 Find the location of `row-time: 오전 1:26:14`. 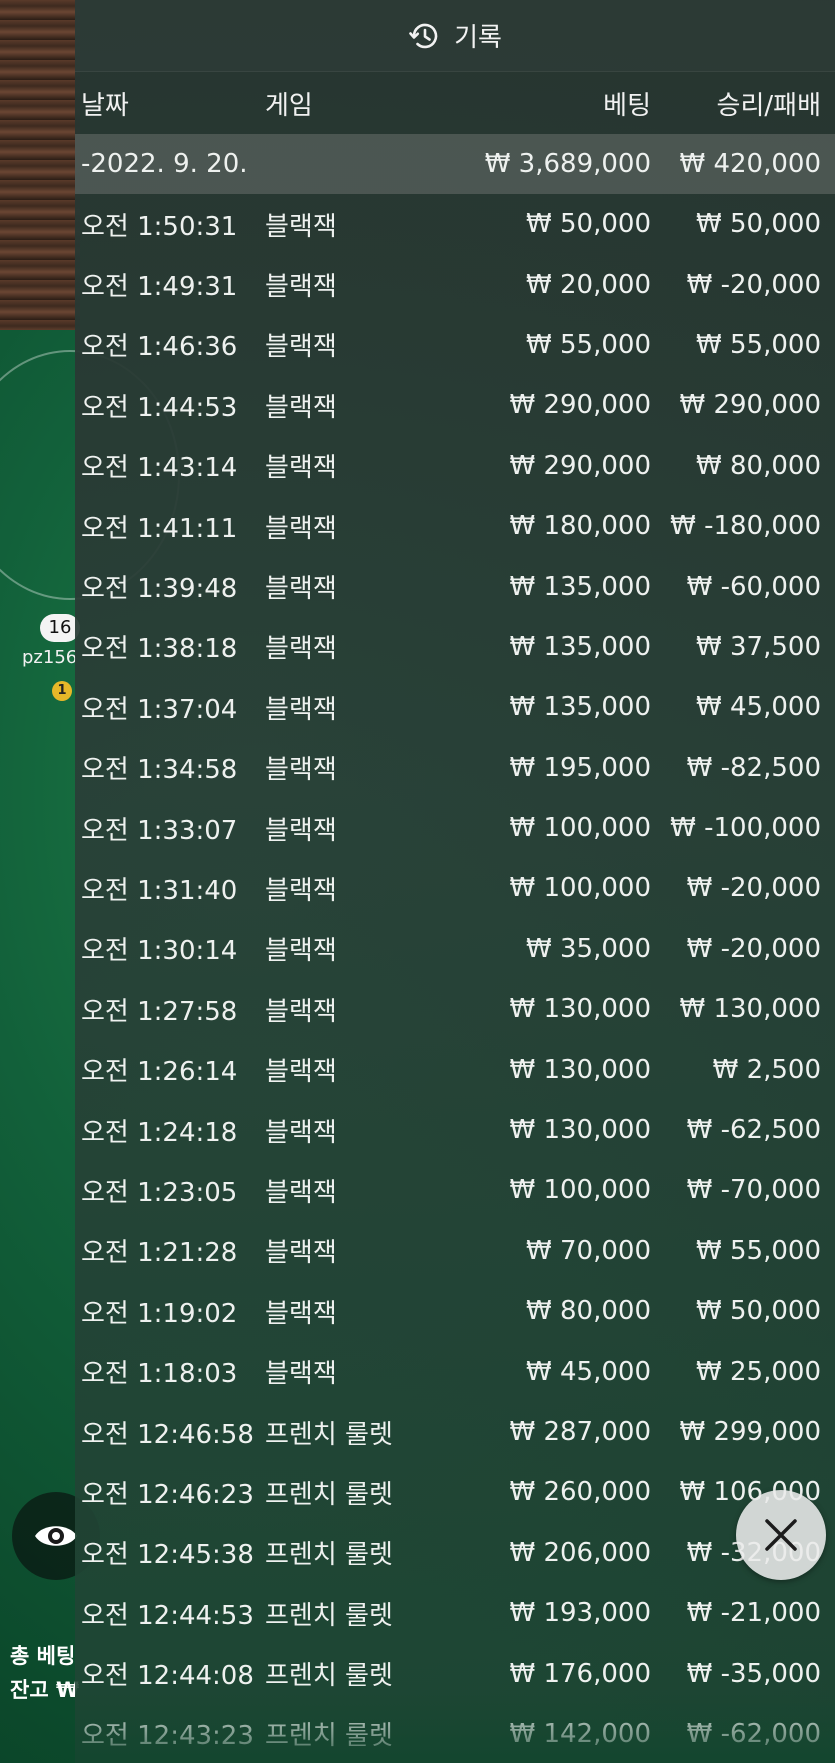

row-time: 오전 1:26:14 is located at coordinates (159, 1072).